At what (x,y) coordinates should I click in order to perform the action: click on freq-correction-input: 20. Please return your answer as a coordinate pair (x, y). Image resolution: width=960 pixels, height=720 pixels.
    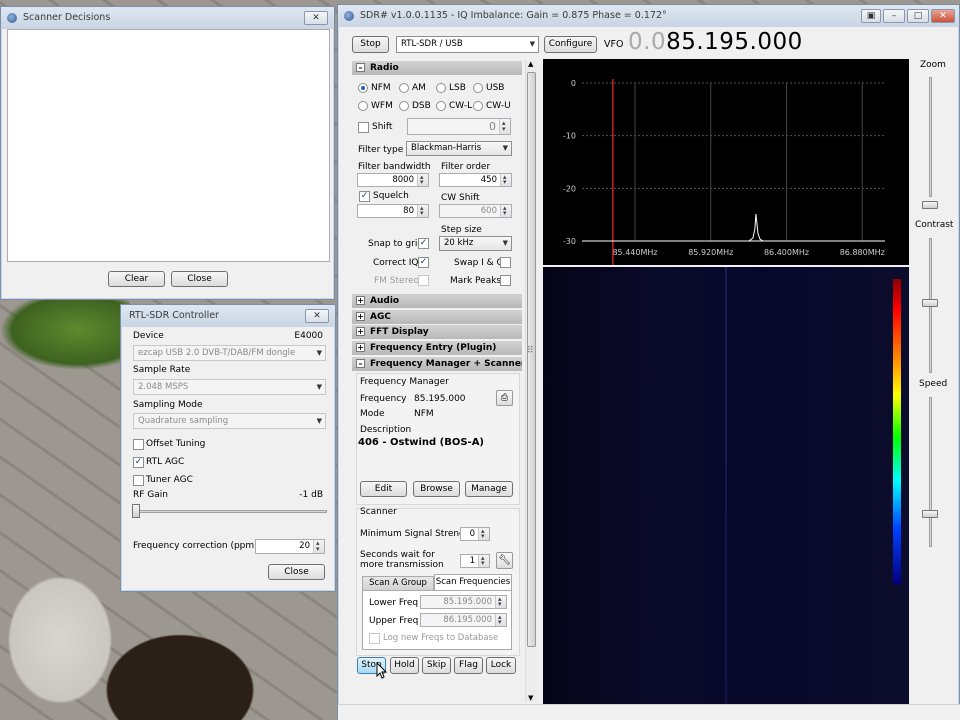
    Looking at the image, I should click on (290, 546).